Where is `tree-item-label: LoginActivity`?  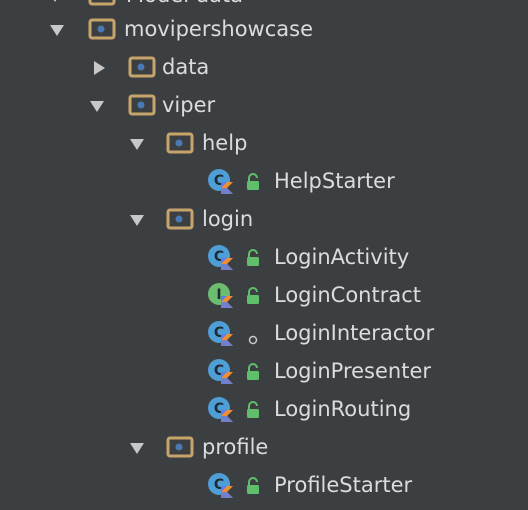
tree-item-label: LoginActivity is located at coordinates (342, 257).